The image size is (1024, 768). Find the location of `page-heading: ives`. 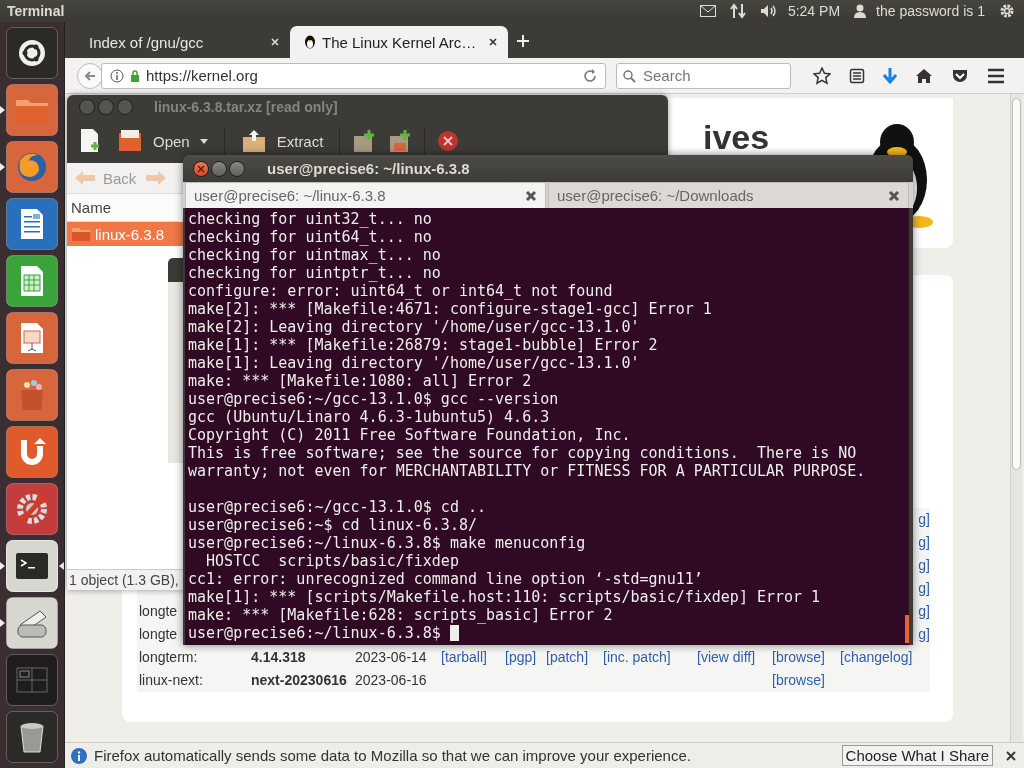

page-heading: ives is located at coordinates (736, 137).